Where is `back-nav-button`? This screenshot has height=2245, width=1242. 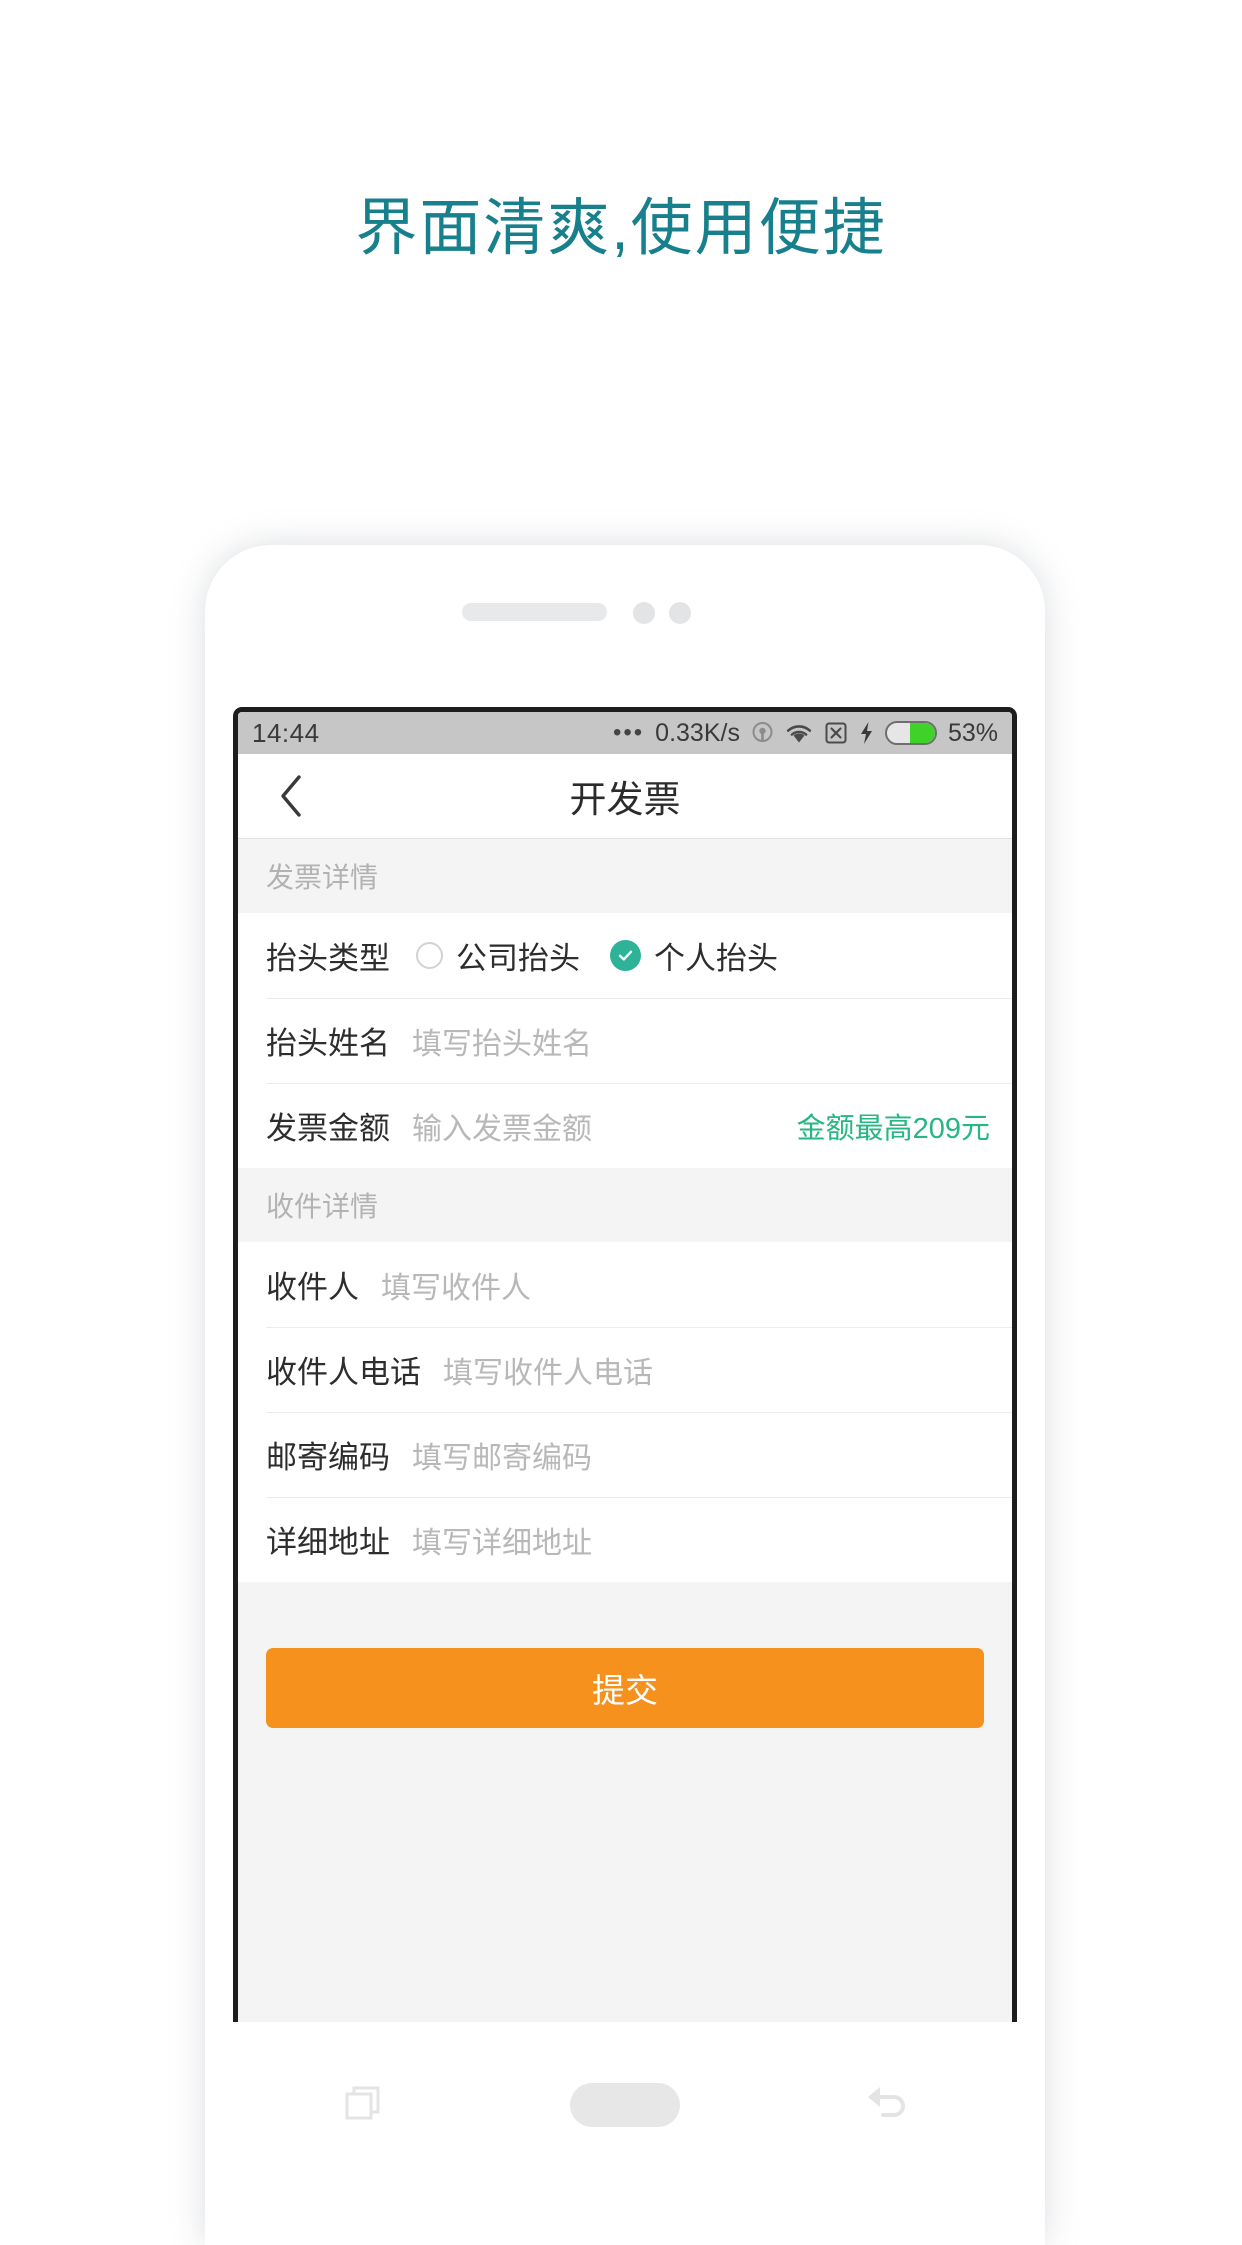 back-nav-button is located at coordinates (886, 2105).